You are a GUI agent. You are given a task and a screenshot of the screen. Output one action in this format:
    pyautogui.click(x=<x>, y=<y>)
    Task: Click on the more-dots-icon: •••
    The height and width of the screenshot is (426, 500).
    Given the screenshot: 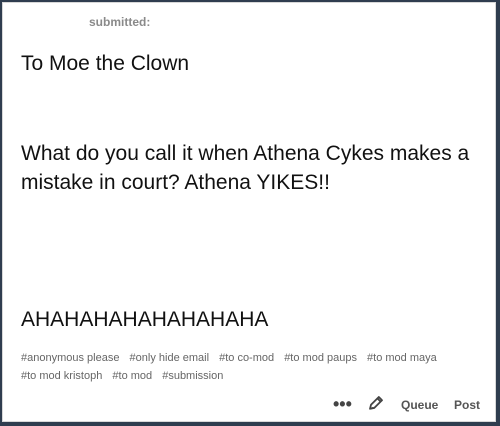 What is the action you would take?
    pyautogui.click(x=342, y=404)
    